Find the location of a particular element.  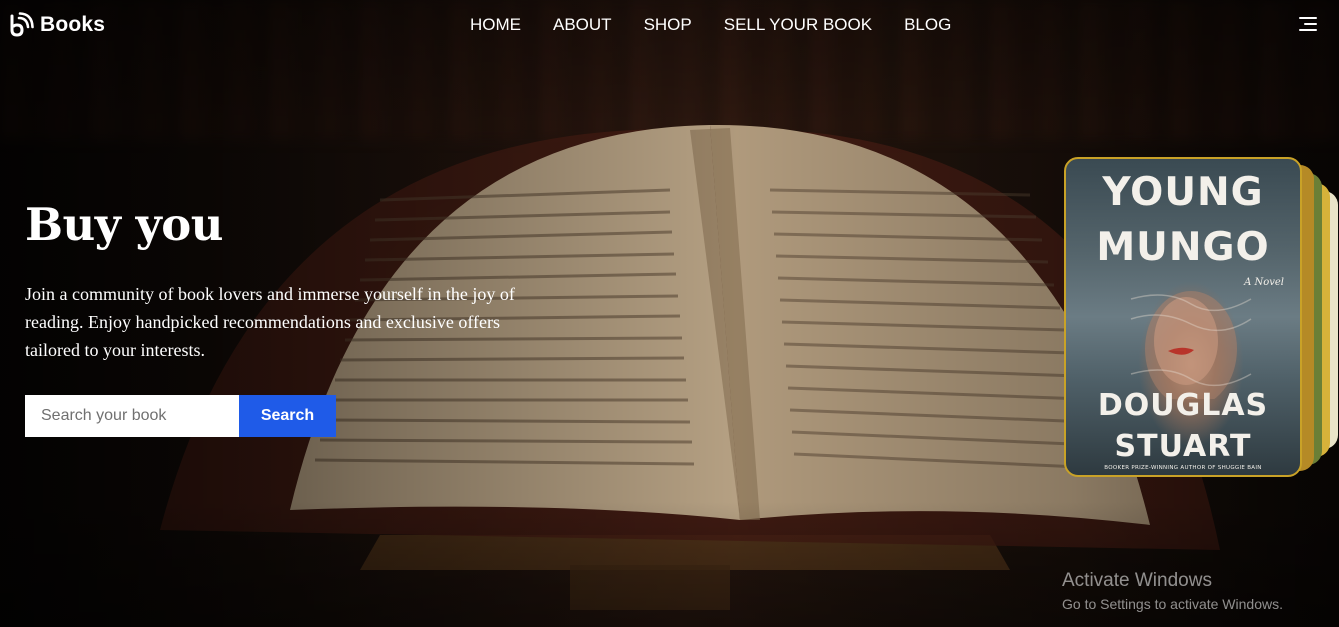

brand-logo-icon is located at coordinates (22, 24).